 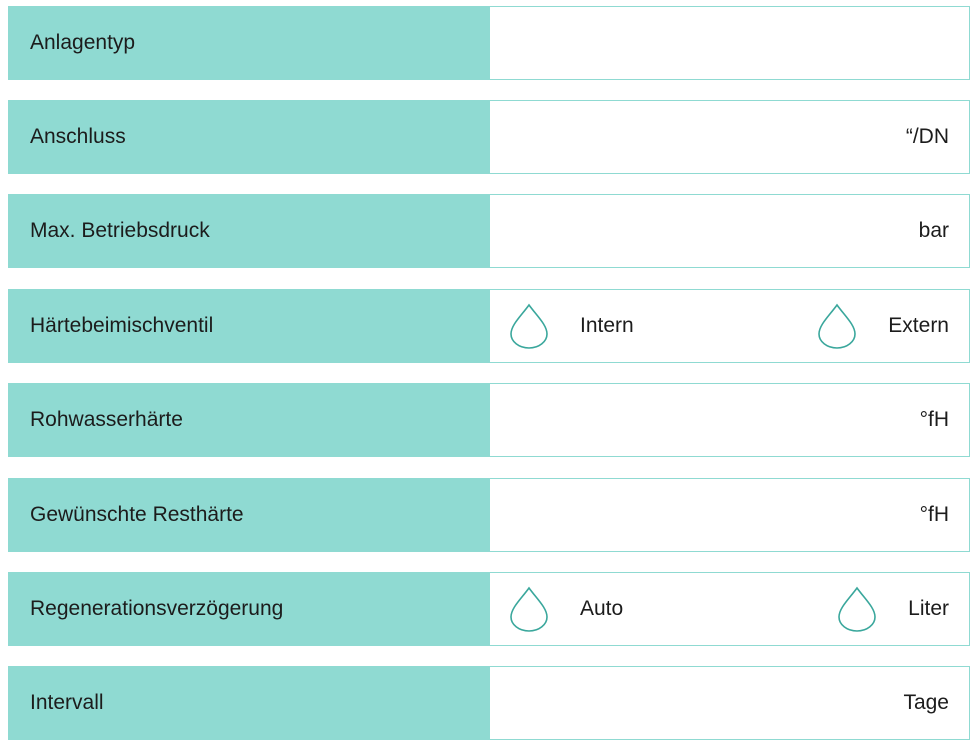 I want to click on intervall-field: Tage, so click(x=730, y=703).